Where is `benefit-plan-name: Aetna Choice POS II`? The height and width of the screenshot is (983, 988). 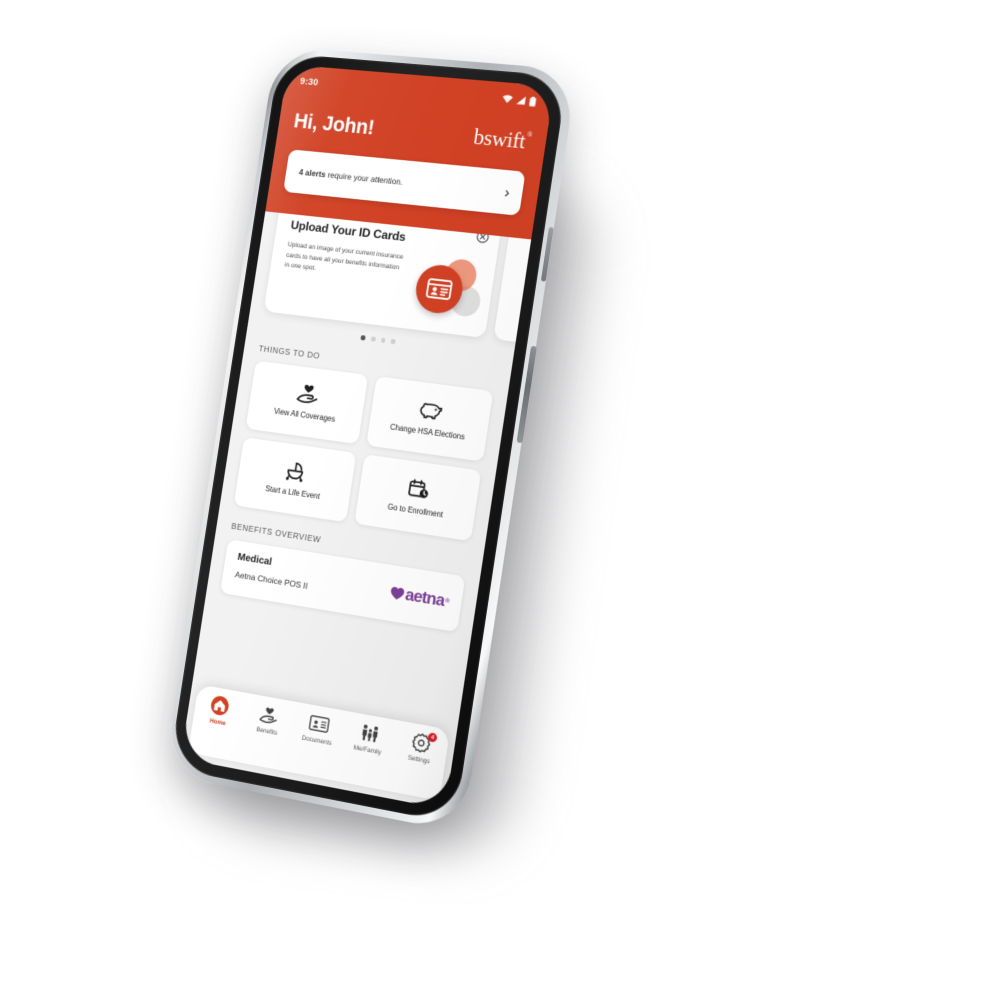 benefit-plan-name: Aetna Choice POS II is located at coordinates (271, 579).